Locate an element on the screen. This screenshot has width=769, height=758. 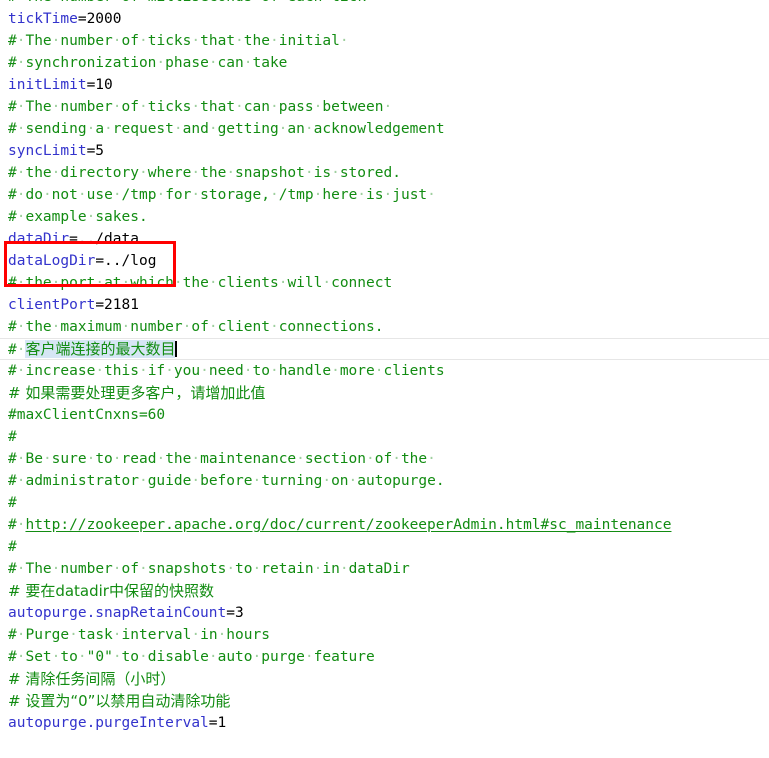
comment-prefix: #· is located at coordinates (17, 525).